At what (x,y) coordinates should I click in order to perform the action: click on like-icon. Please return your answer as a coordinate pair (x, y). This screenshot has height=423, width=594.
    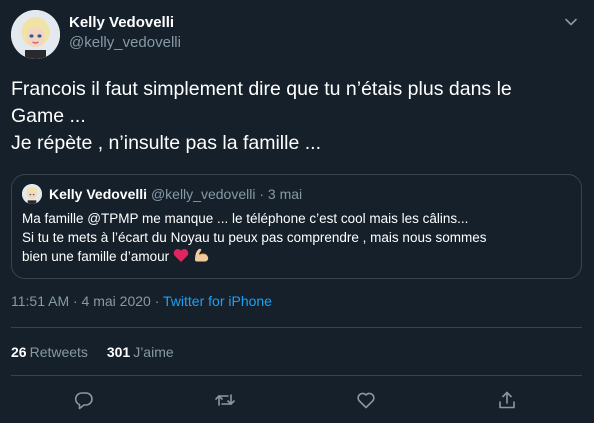
    Looking at the image, I should click on (366, 400).